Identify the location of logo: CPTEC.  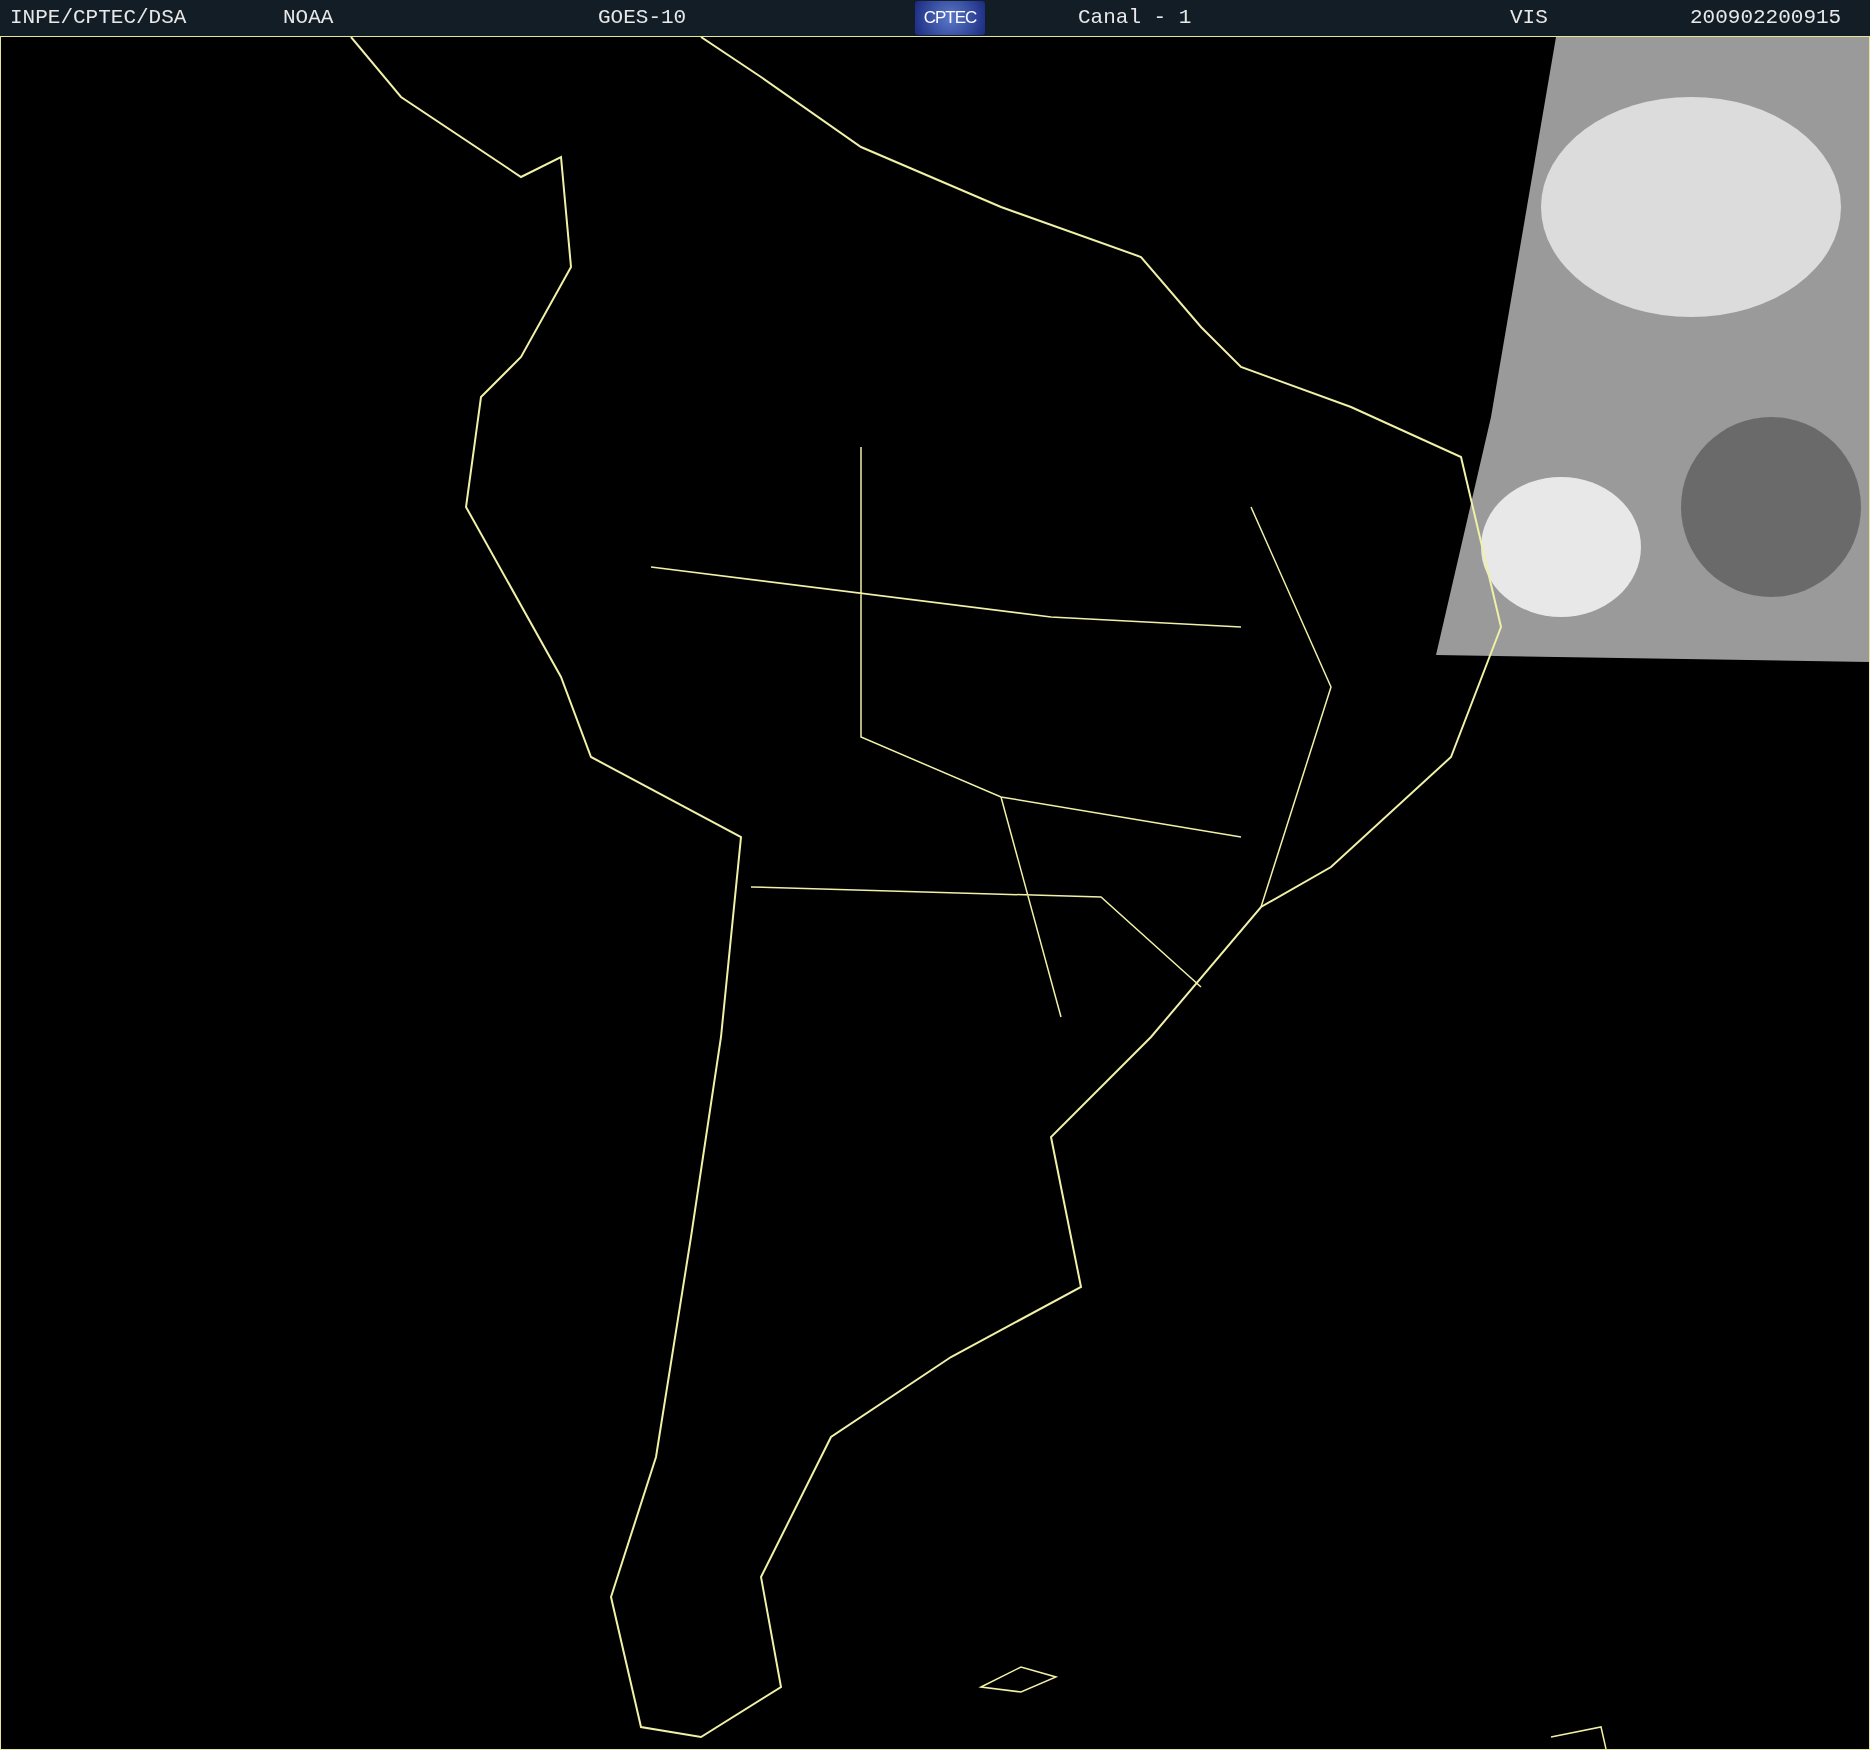
(950, 18).